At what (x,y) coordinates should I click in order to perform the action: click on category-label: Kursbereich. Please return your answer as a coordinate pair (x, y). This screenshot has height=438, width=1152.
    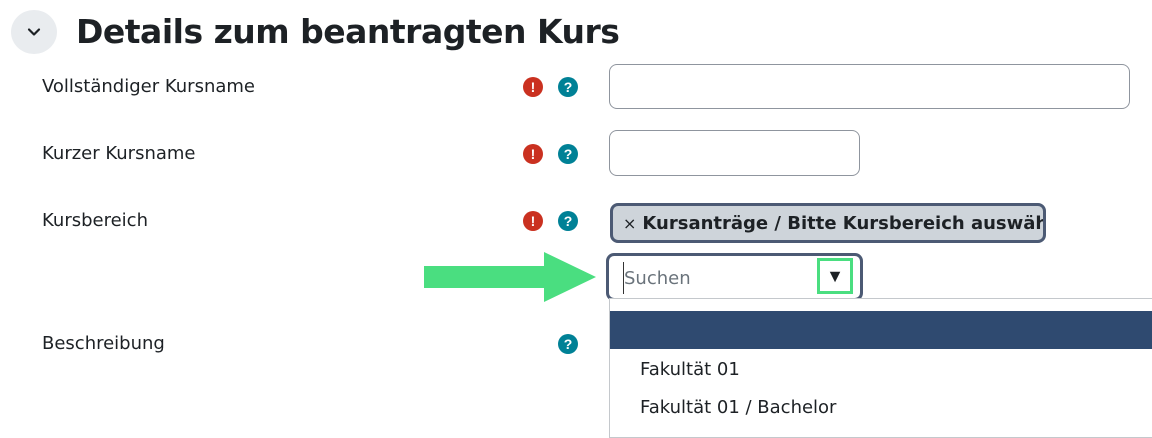
    Looking at the image, I should click on (95, 220).